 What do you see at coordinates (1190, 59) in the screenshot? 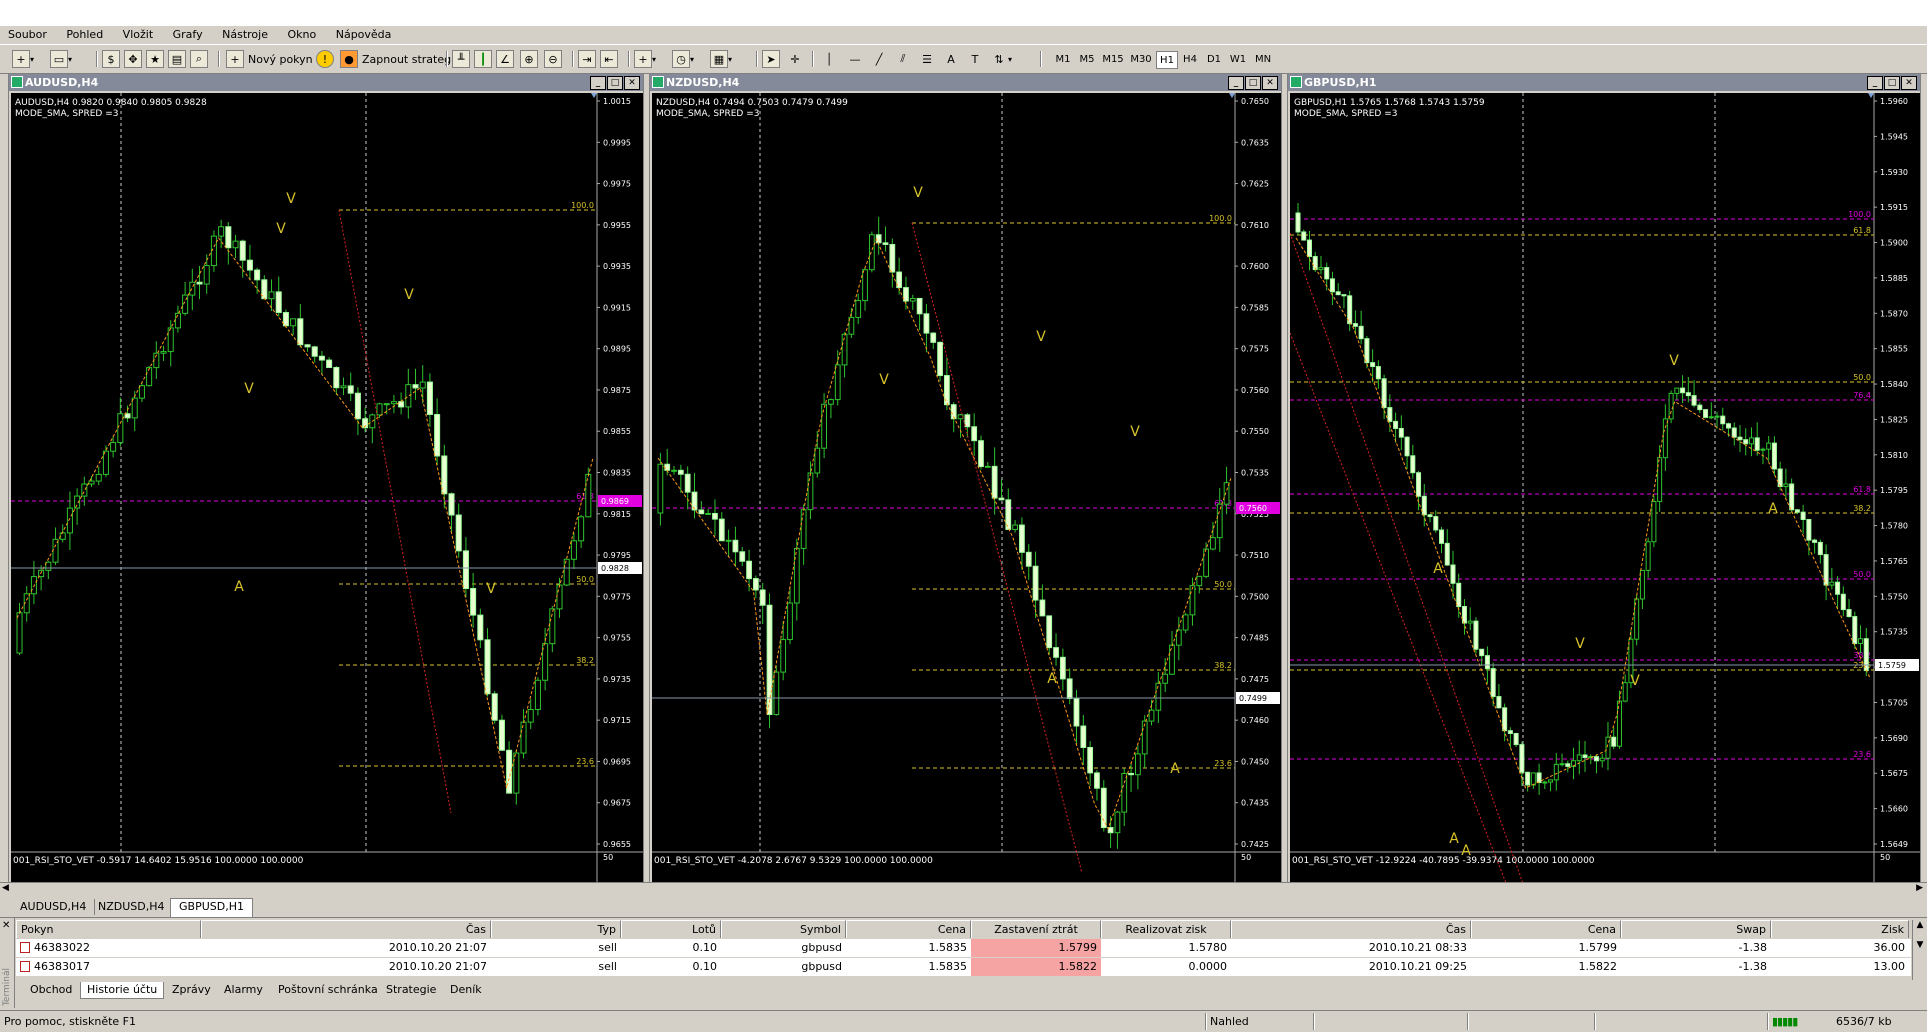
I see `timeframe-h4: H4` at bounding box center [1190, 59].